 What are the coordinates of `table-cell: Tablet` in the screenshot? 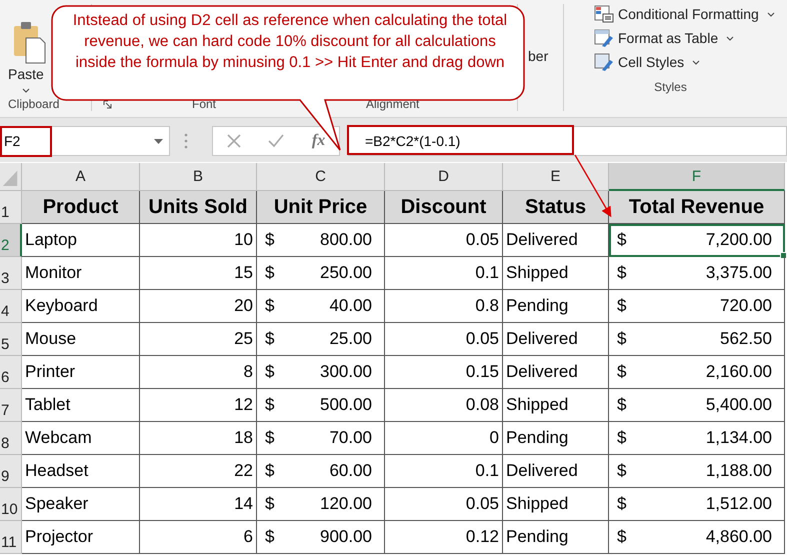 It's located at (81, 405).